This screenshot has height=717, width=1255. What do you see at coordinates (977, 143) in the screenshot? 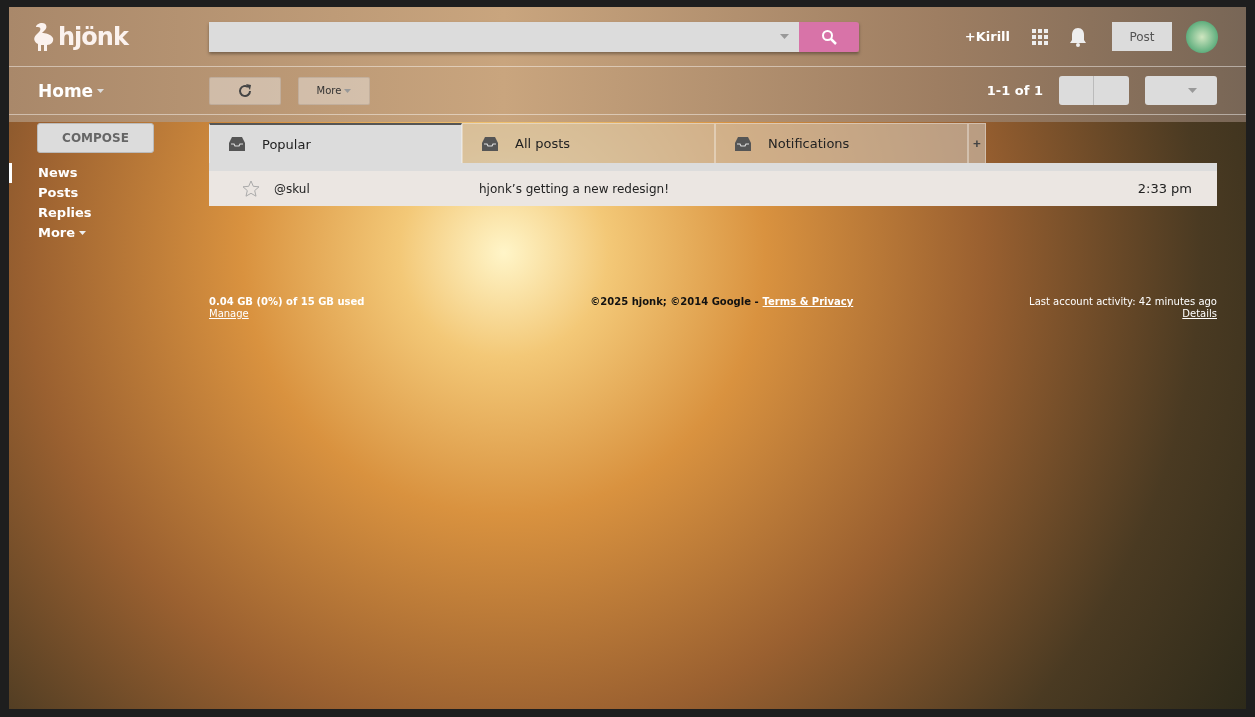
I see `add-tab-button: +` at bounding box center [977, 143].